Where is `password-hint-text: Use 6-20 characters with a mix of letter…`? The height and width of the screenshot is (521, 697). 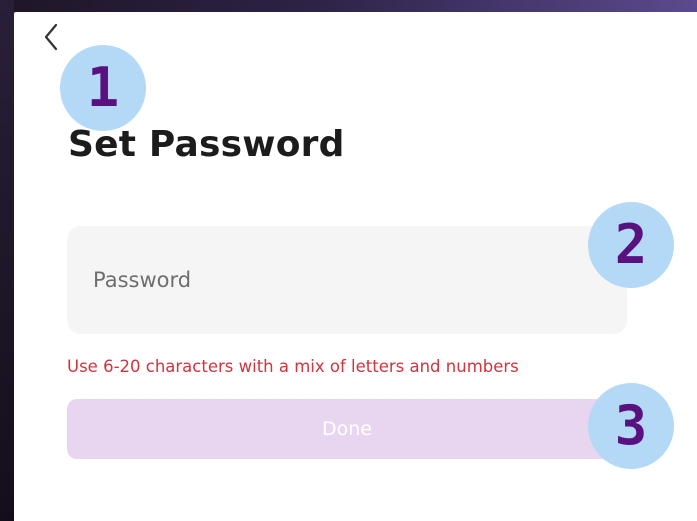 password-hint-text: Use 6-20 characters with a mix of letter… is located at coordinates (293, 366).